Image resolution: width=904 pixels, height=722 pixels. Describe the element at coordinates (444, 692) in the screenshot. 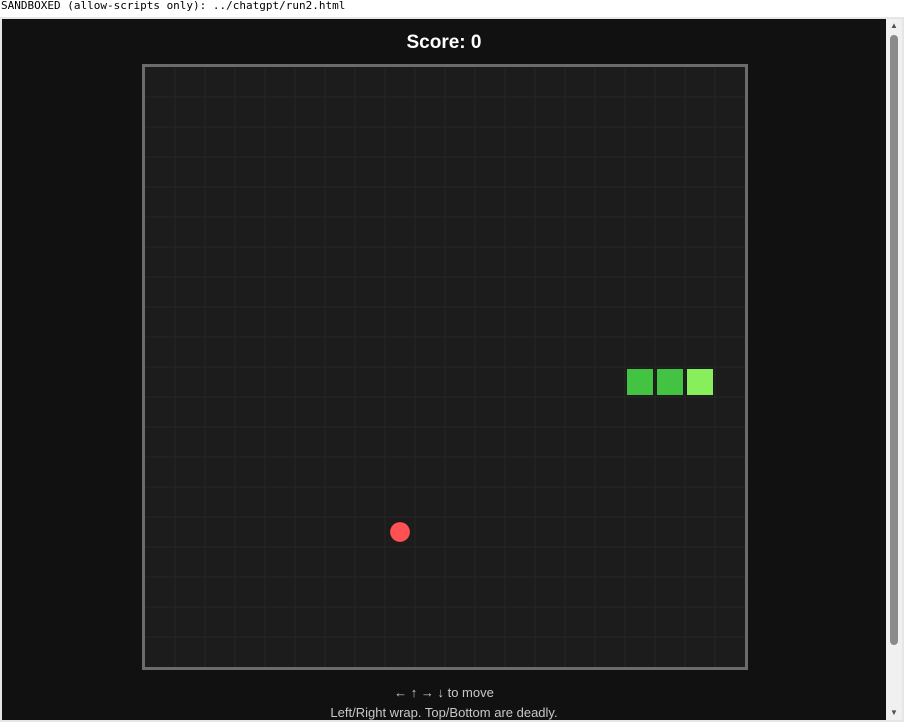

I see `controls-hint: ← ↑ → ↓ to move` at that location.